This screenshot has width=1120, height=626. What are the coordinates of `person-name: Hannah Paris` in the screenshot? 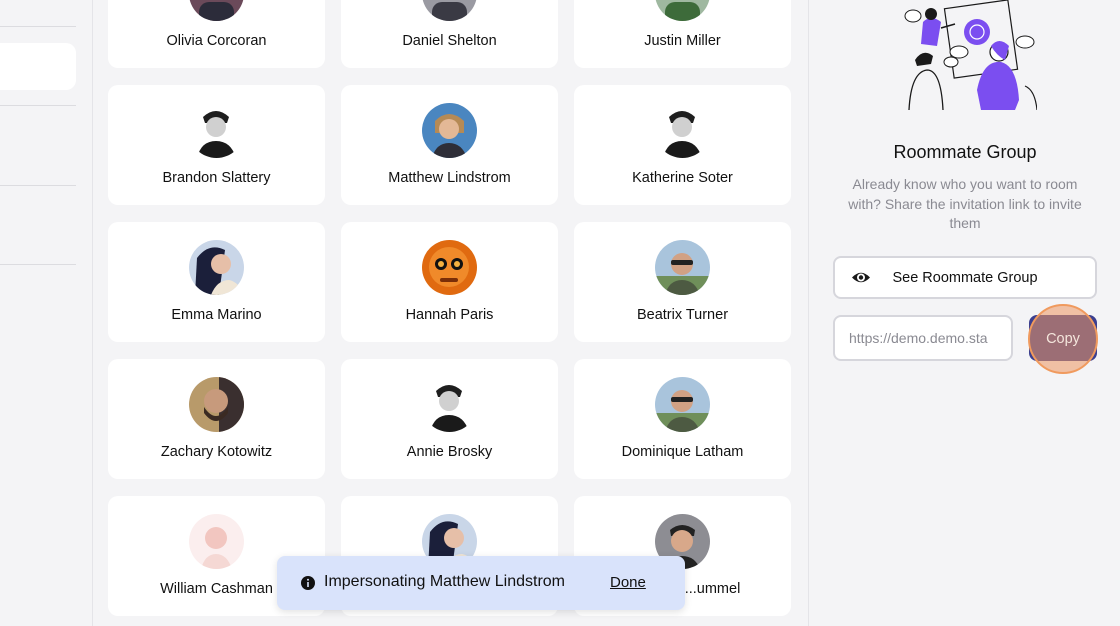 It's located at (449, 315).